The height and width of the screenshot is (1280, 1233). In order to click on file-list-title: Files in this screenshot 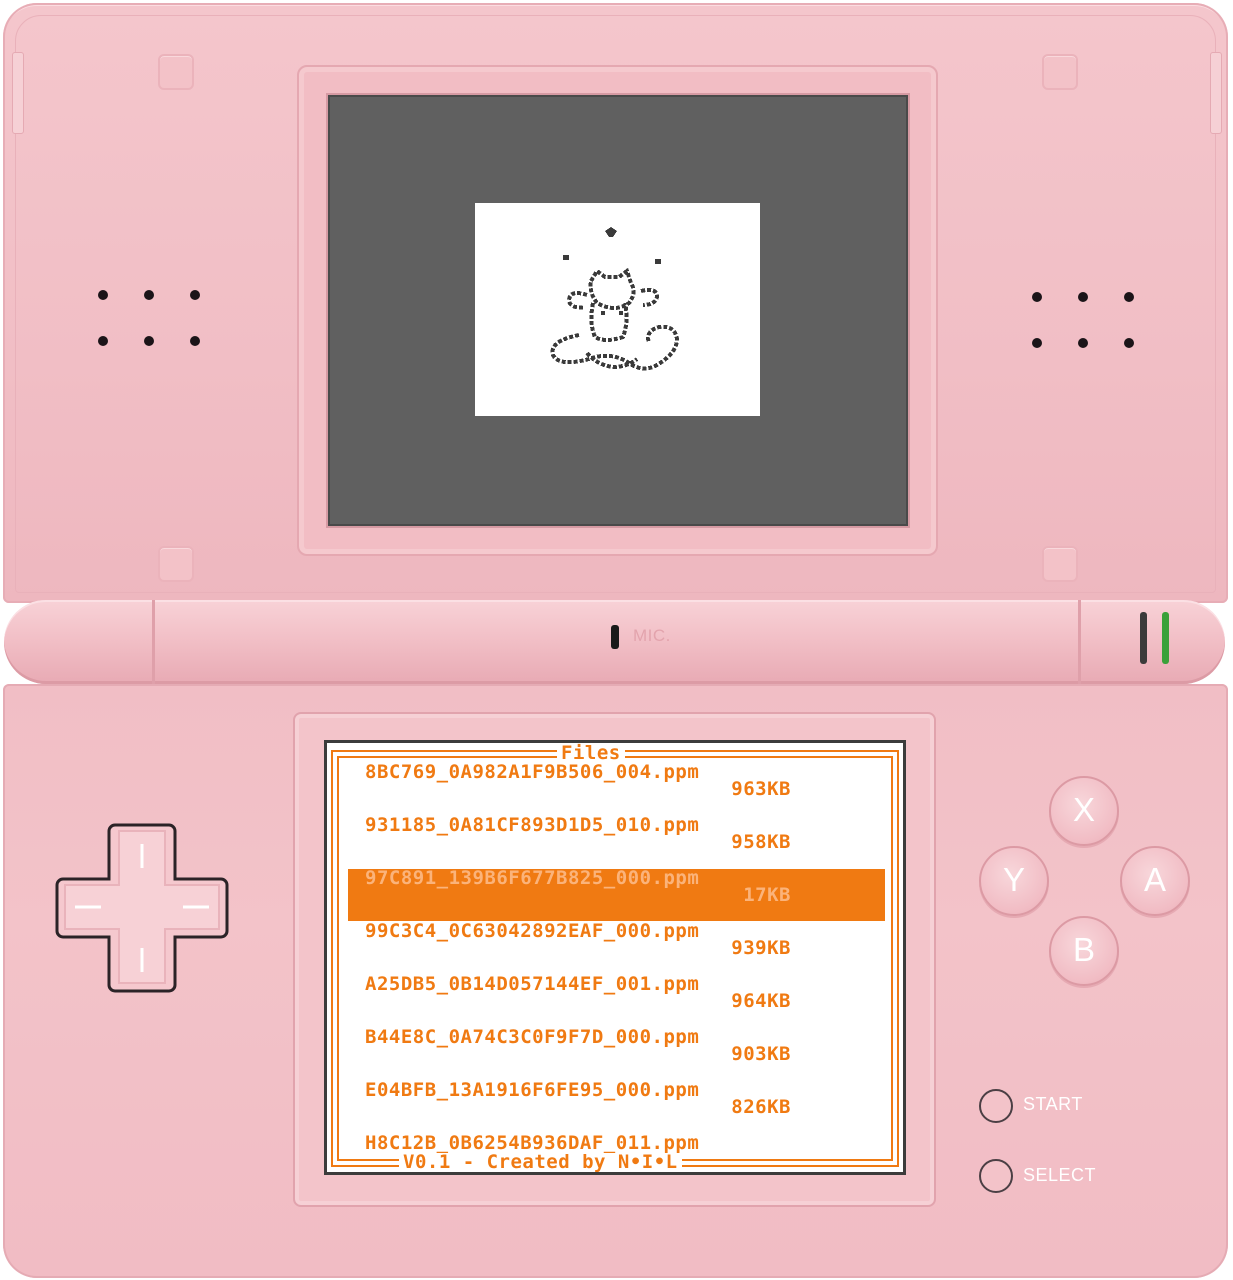, I will do `click(591, 753)`.